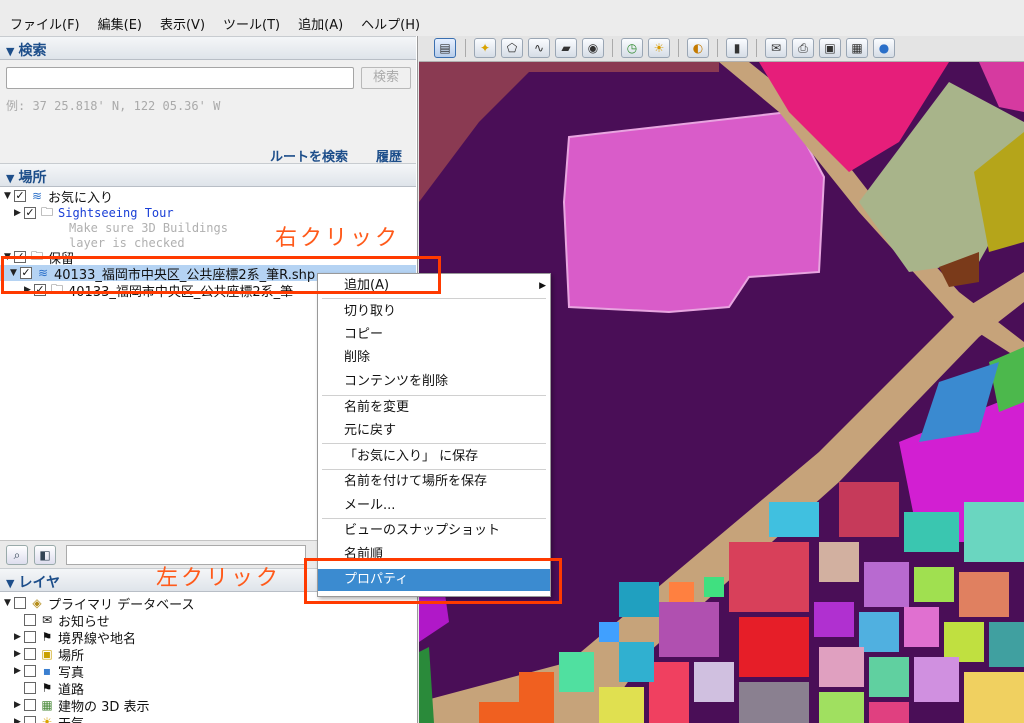 The image size is (1024, 723). What do you see at coordinates (54, 689) in the screenshot?
I see `layer-item: ⚑ 道路` at bounding box center [54, 689].